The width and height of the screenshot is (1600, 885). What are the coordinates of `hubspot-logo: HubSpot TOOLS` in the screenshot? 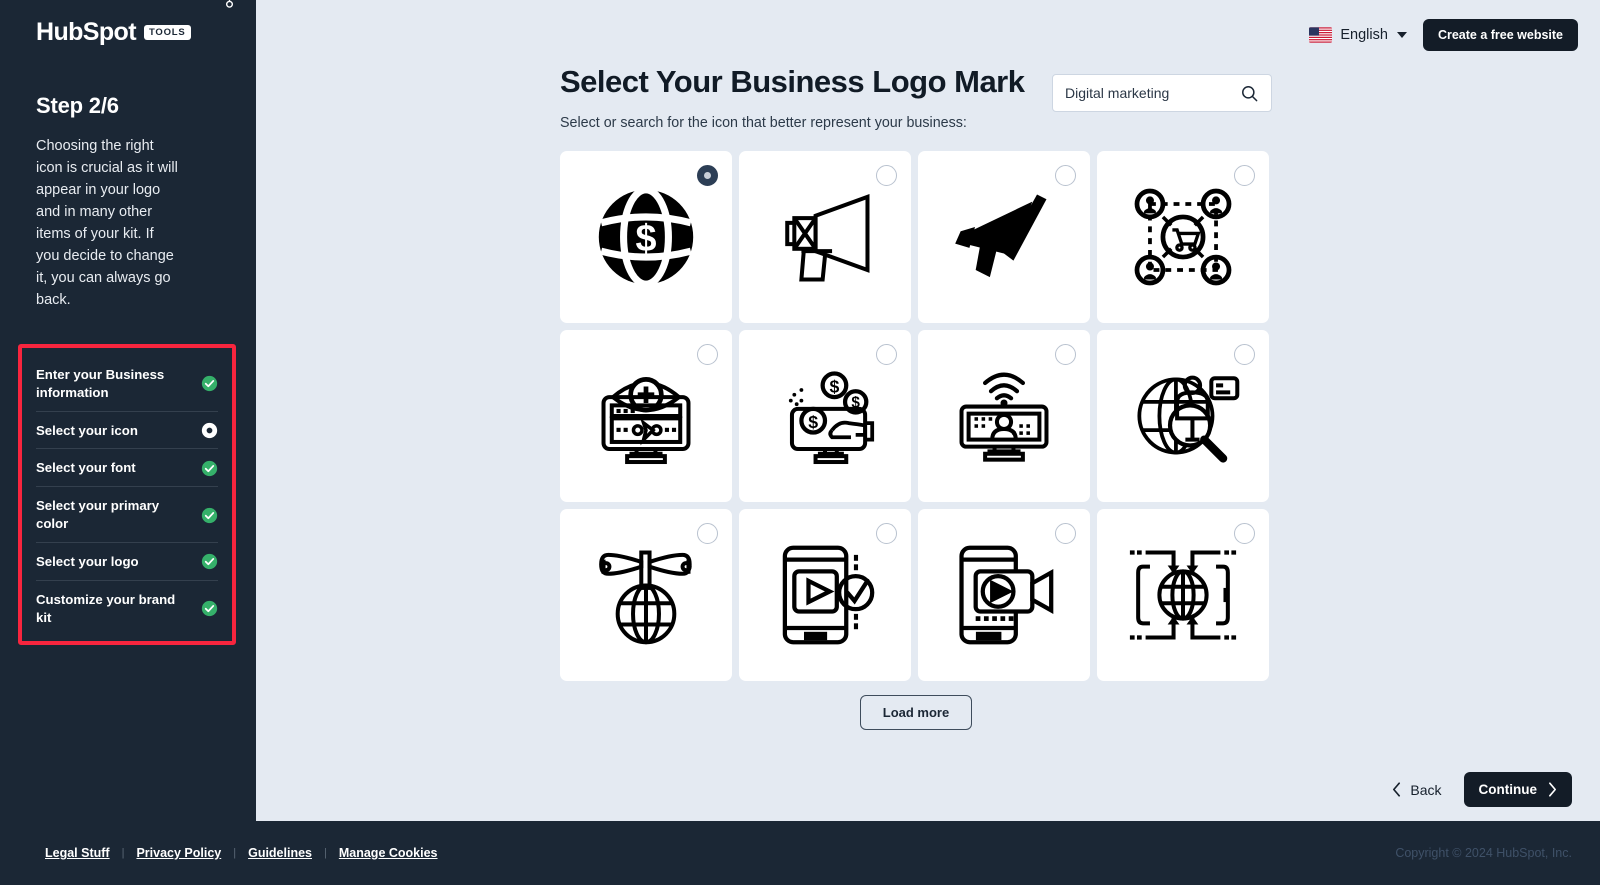 It's located at (128, 23).